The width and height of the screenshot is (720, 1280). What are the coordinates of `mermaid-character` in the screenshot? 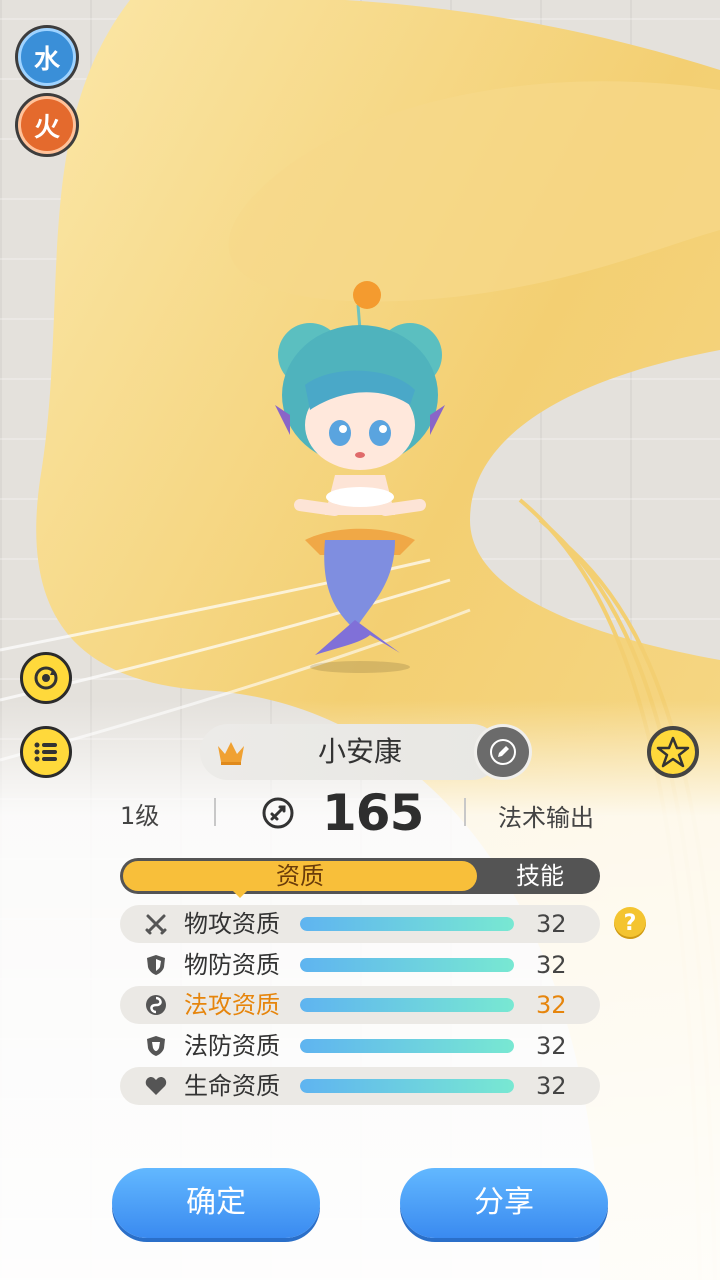 It's located at (360, 477).